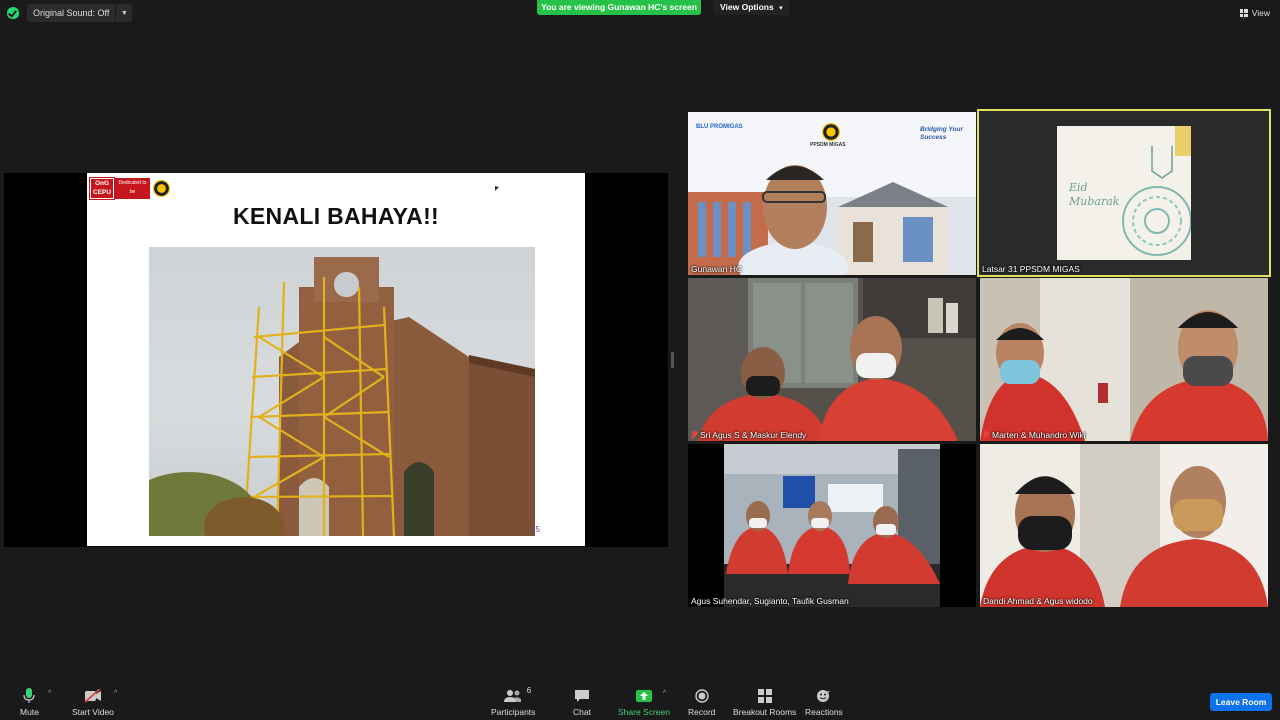 The image size is (1280, 720). What do you see at coordinates (764, 712) in the screenshot?
I see `breakout-rooms-label: Breakout Rooms` at bounding box center [764, 712].